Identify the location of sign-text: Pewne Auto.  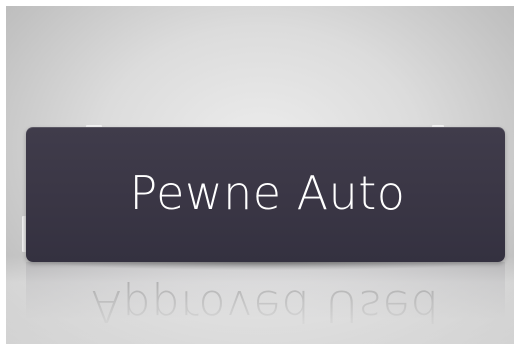
(267, 192).